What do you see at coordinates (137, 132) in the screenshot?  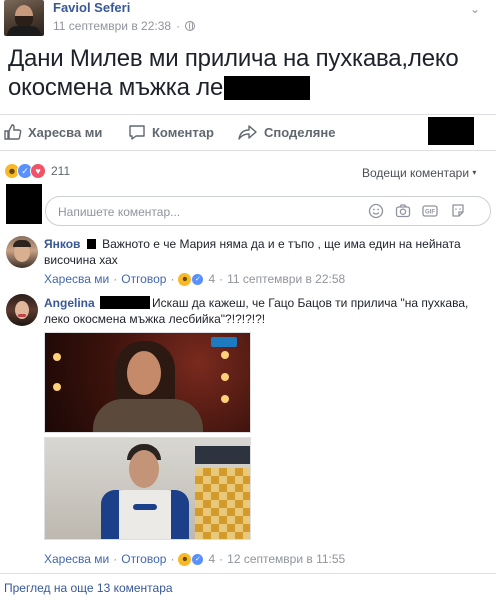 I see `speech-bubble-icon` at bounding box center [137, 132].